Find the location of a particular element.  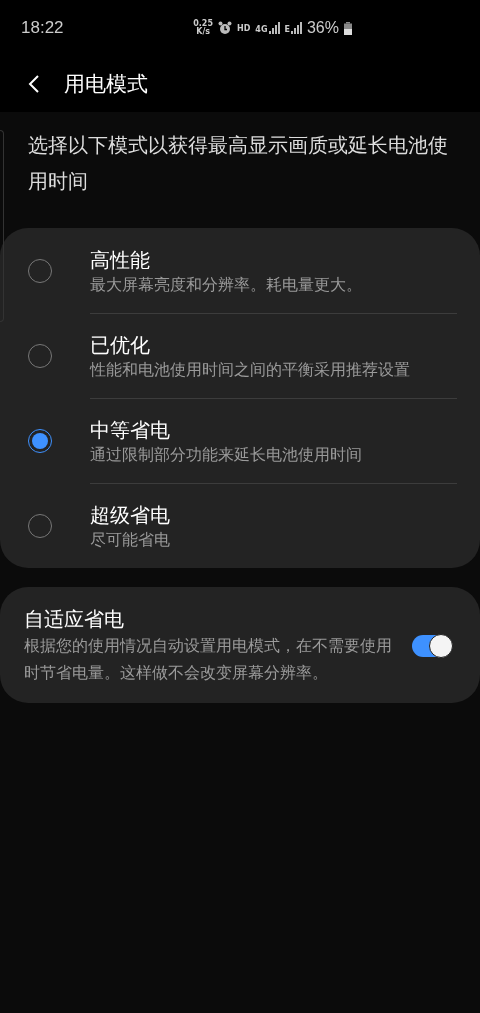

mode-description: 通过限制部分功能来延长电池使用时间 is located at coordinates (226, 455).